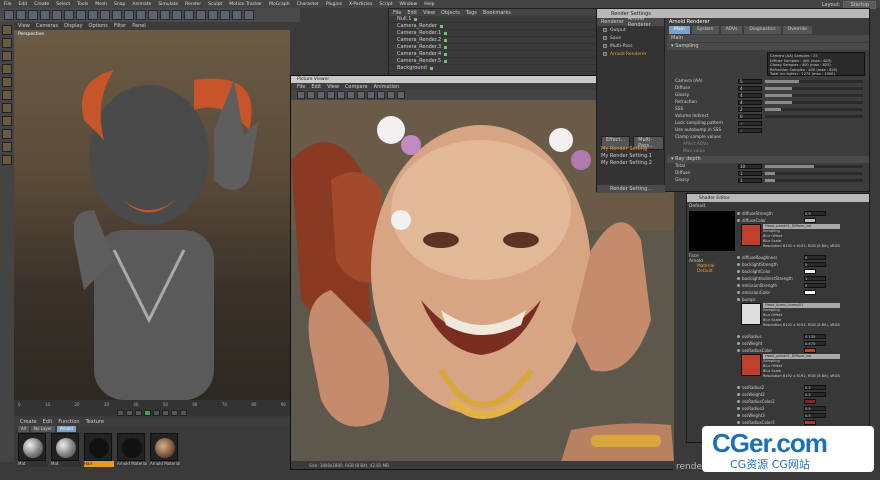  Describe the element at coordinates (48, 422) in the screenshot. I see `material-menu-edit: Edit` at that location.